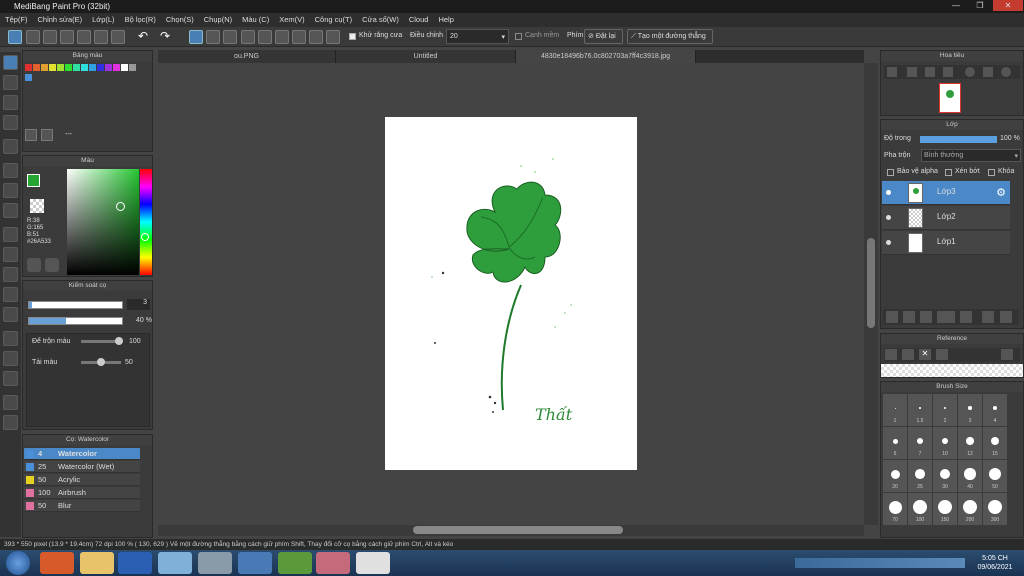 The image size is (1024, 576). What do you see at coordinates (925, 354) in the screenshot?
I see `close-icon: ✕` at bounding box center [925, 354].